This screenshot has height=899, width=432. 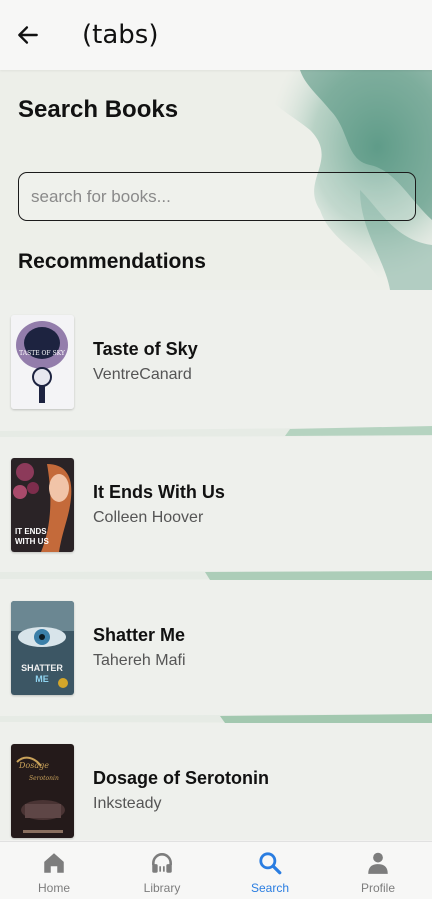 What do you see at coordinates (127, 803) in the screenshot?
I see `book-author: Inksteady` at bounding box center [127, 803].